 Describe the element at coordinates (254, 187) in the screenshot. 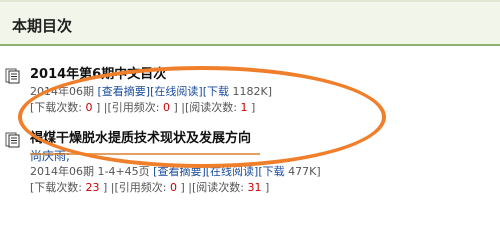

I see `reads-count: 31` at that location.